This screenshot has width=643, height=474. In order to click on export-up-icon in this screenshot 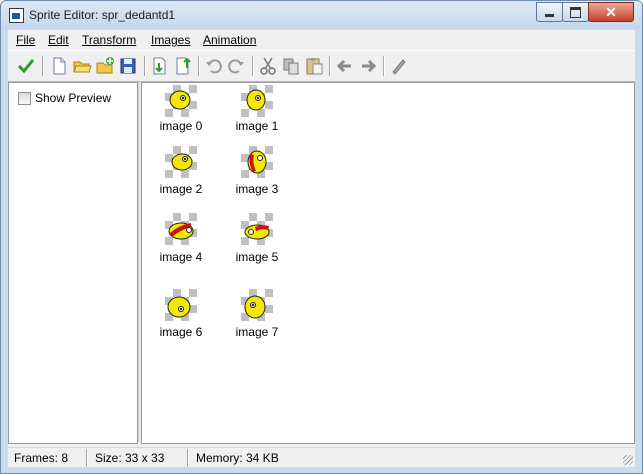, I will do `click(183, 66)`.